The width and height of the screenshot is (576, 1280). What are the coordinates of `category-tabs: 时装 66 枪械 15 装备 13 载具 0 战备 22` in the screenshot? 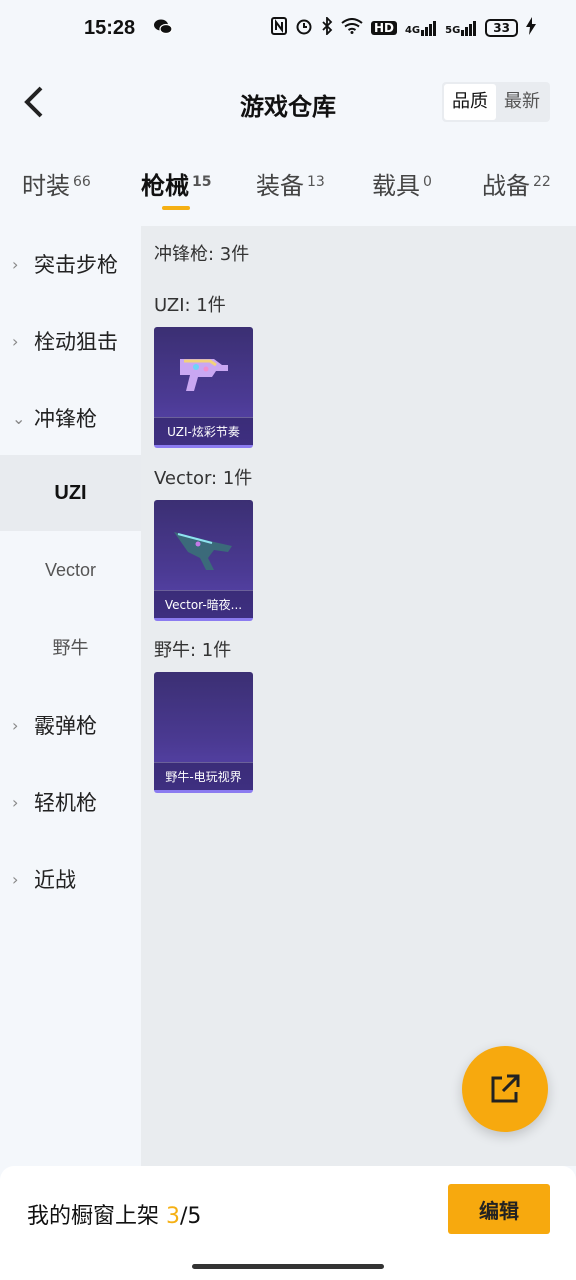 It's located at (288, 188).